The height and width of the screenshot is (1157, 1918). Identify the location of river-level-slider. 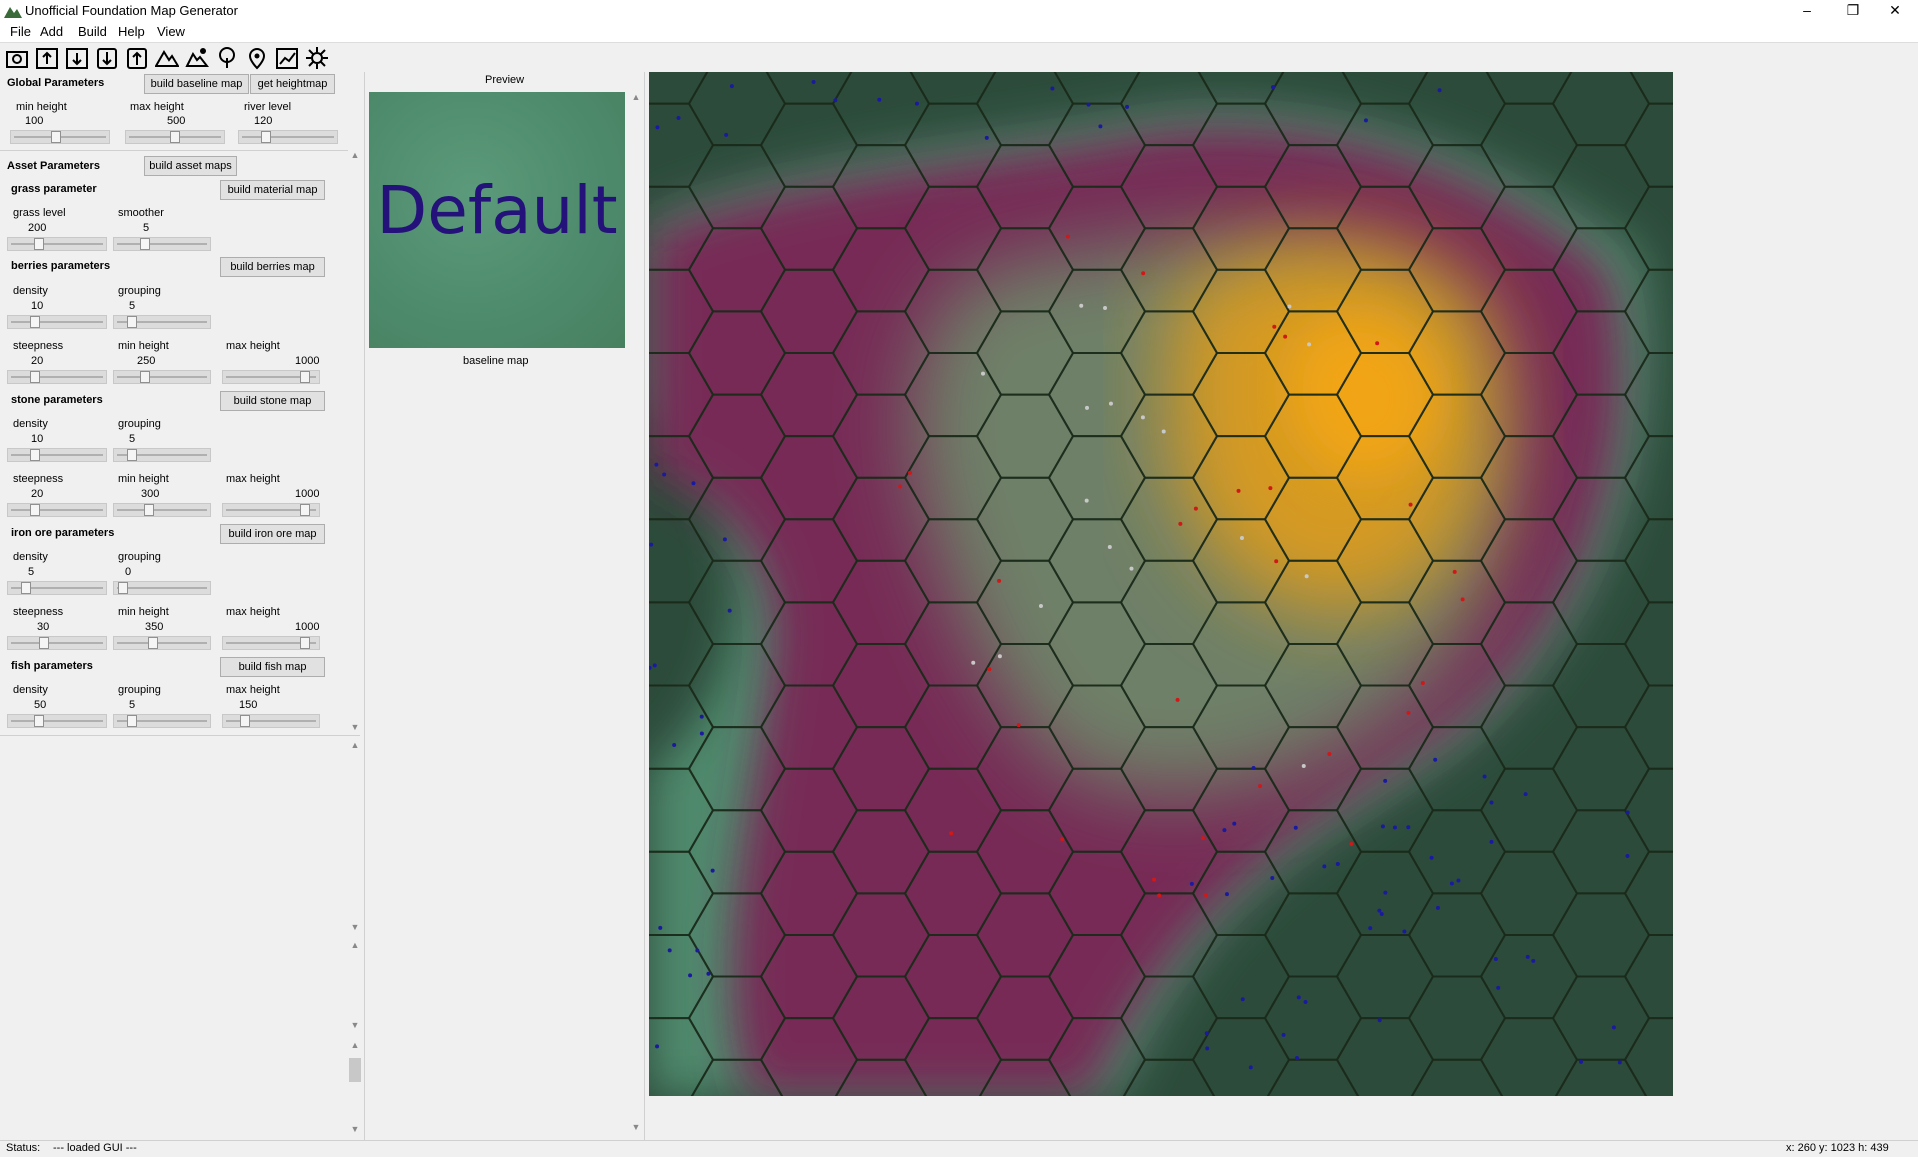
(288, 137).